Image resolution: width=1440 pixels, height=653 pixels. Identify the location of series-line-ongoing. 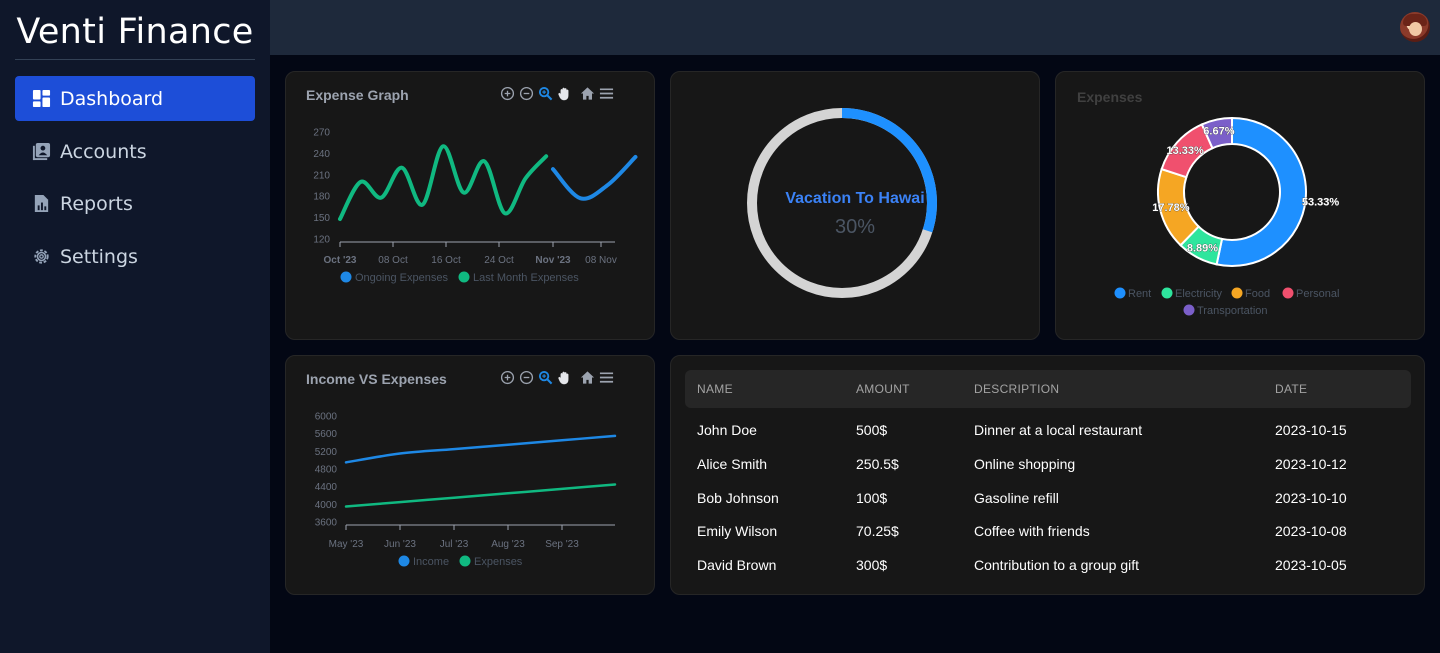
(594, 177).